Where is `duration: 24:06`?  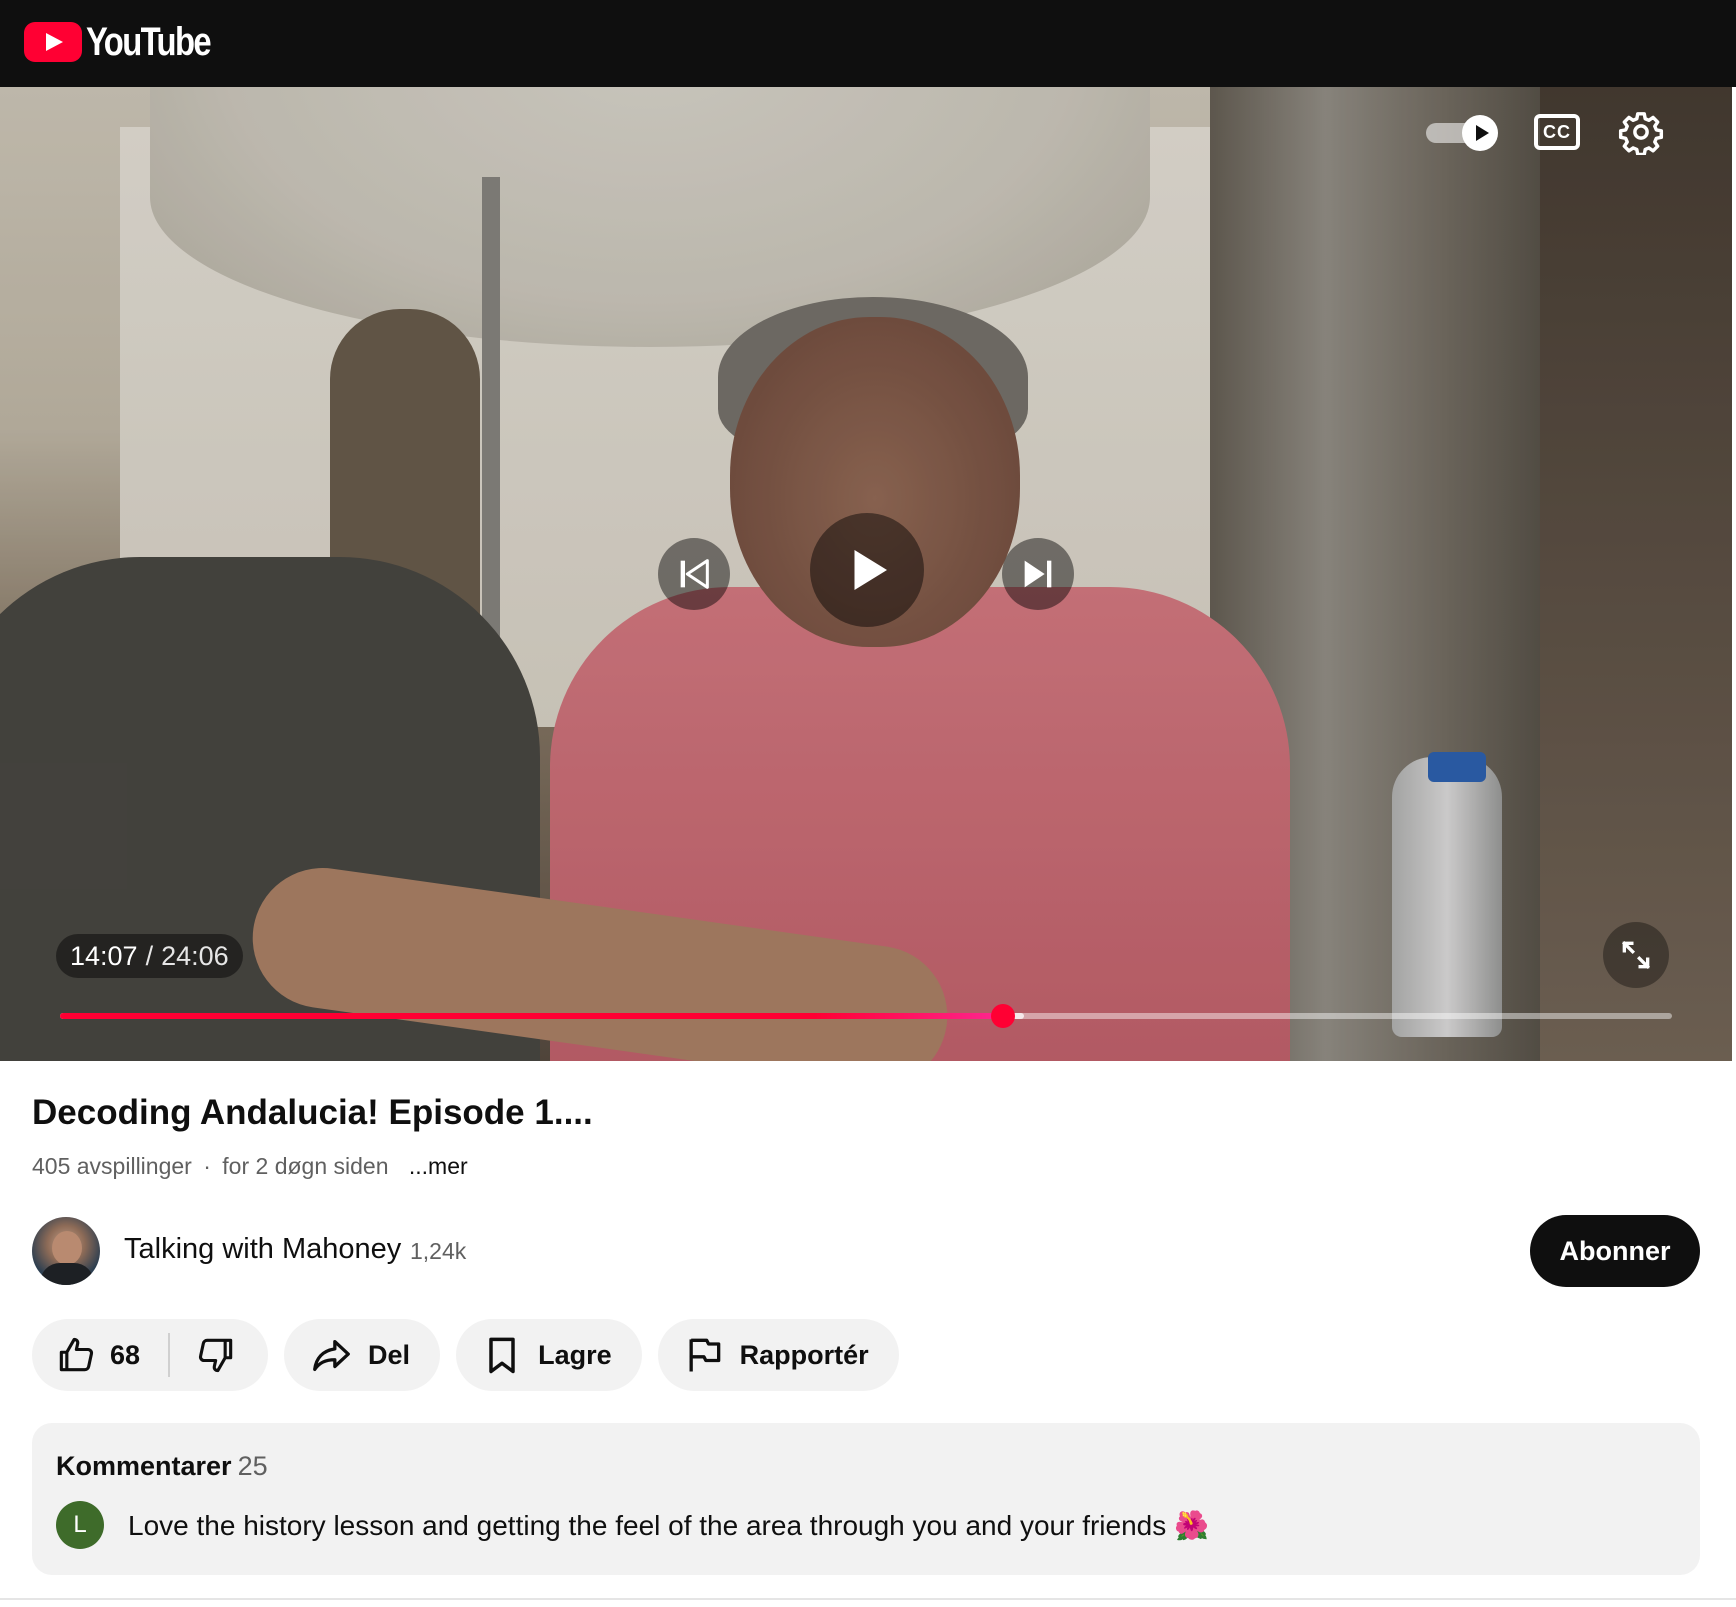
duration: 24:06 is located at coordinates (195, 955).